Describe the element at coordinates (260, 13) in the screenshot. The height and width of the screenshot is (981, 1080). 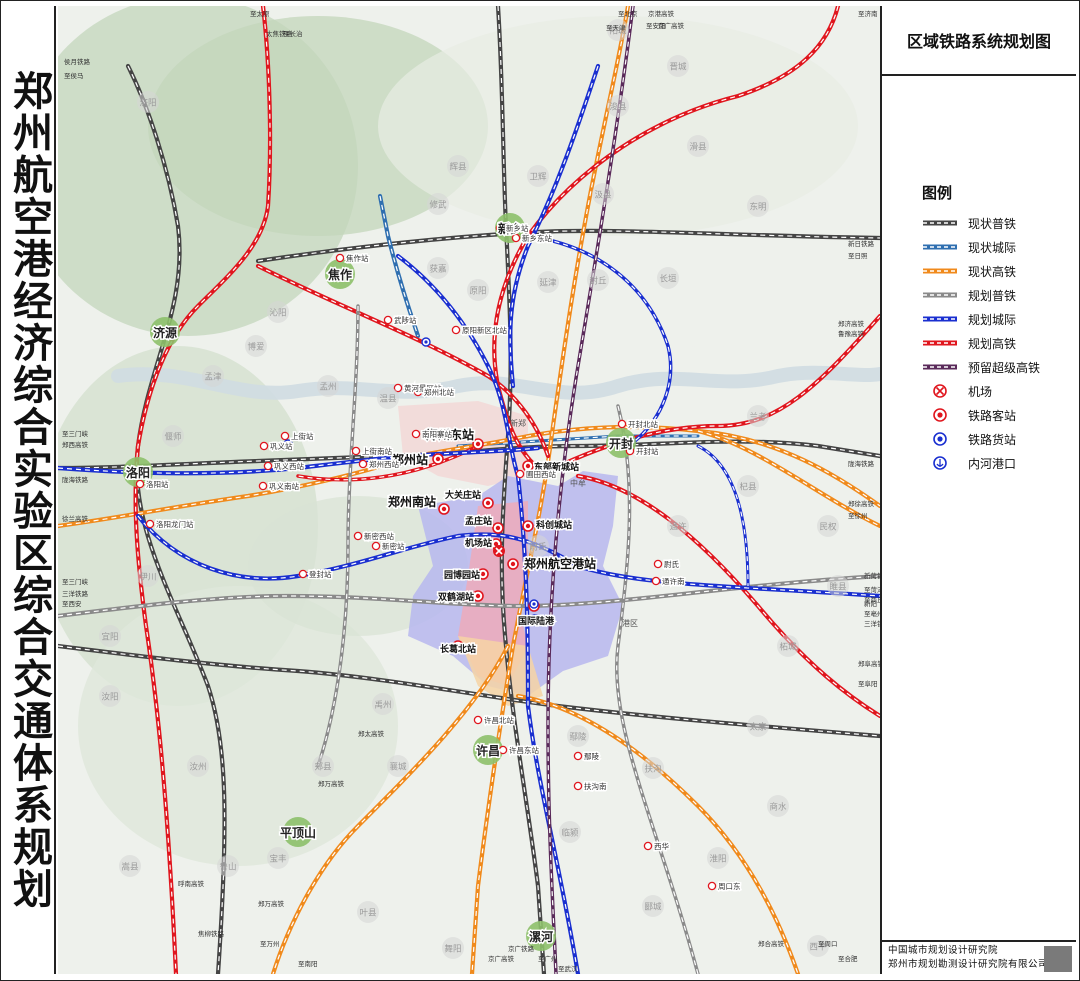
I see `edge-label: 至太原` at that location.